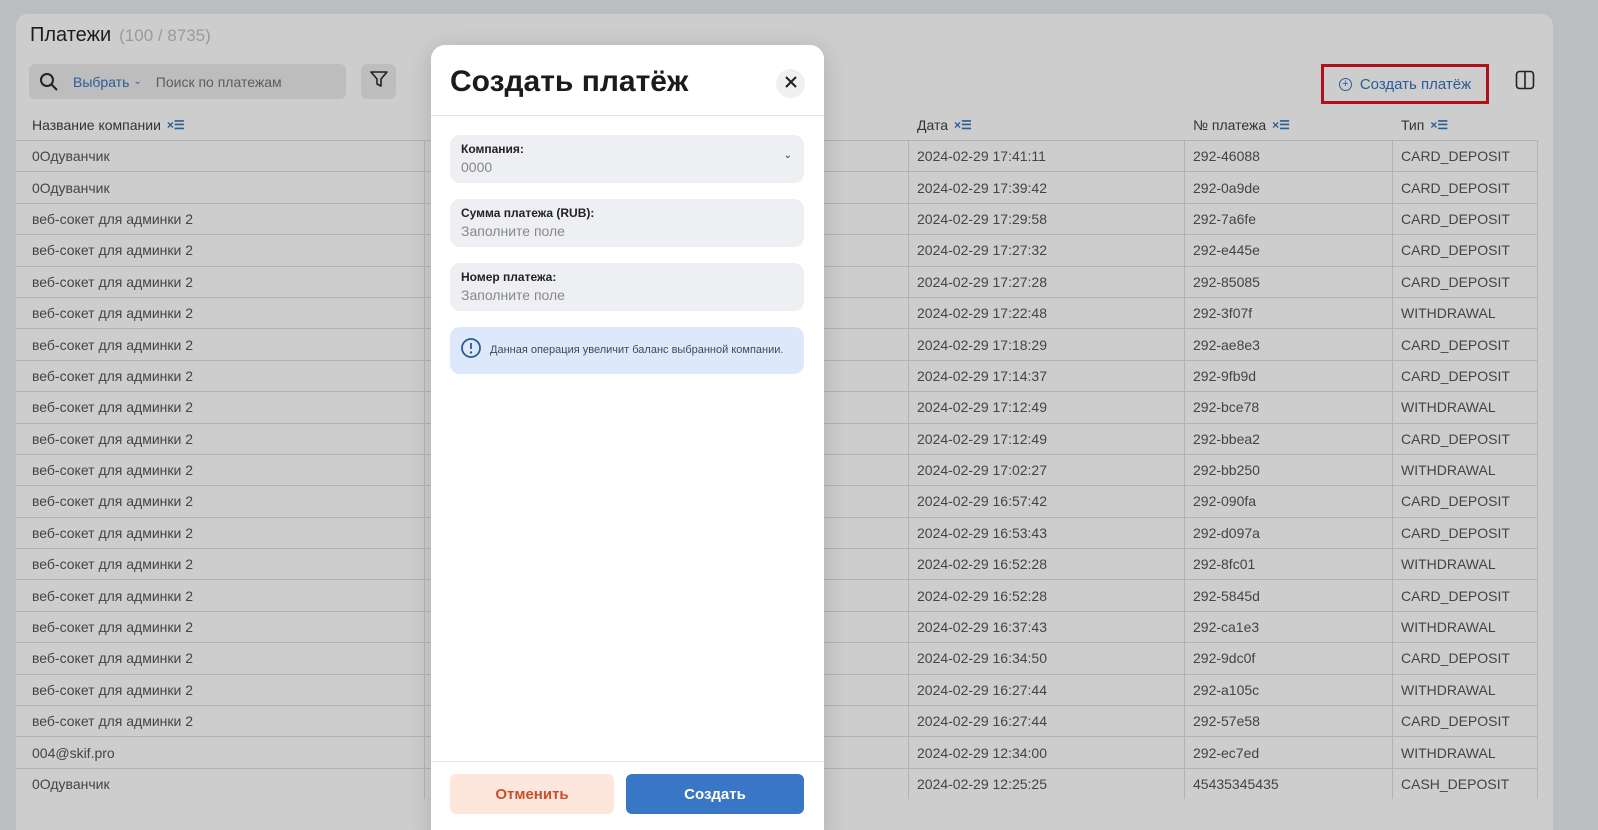 This screenshot has width=1598, height=830. Describe the element at coordinates (220, 752) in the screenshot. I see `company-cell: 004@skif.pro` at that location.